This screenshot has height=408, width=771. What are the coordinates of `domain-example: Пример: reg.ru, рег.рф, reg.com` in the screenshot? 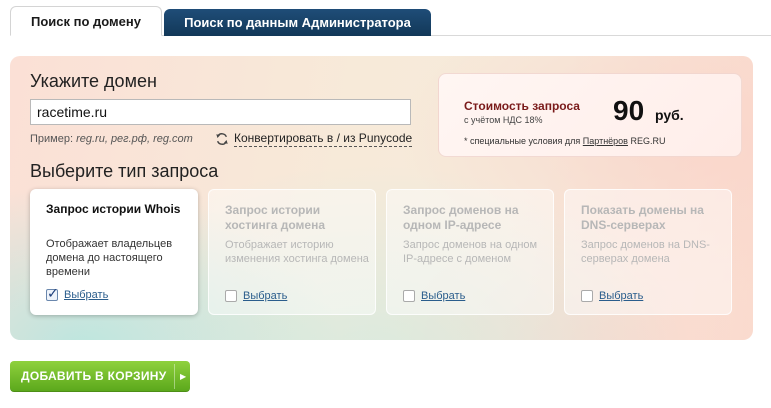 It's located at (111, 139).